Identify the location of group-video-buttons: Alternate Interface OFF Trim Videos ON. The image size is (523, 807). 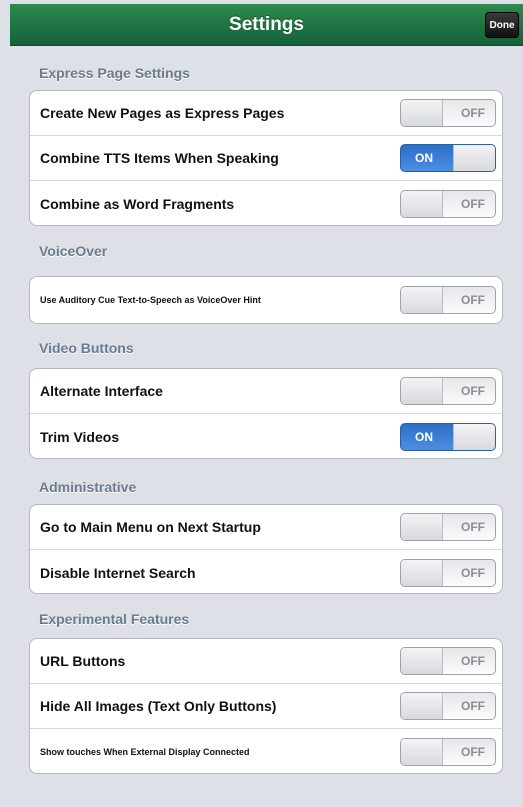
(266, 413).